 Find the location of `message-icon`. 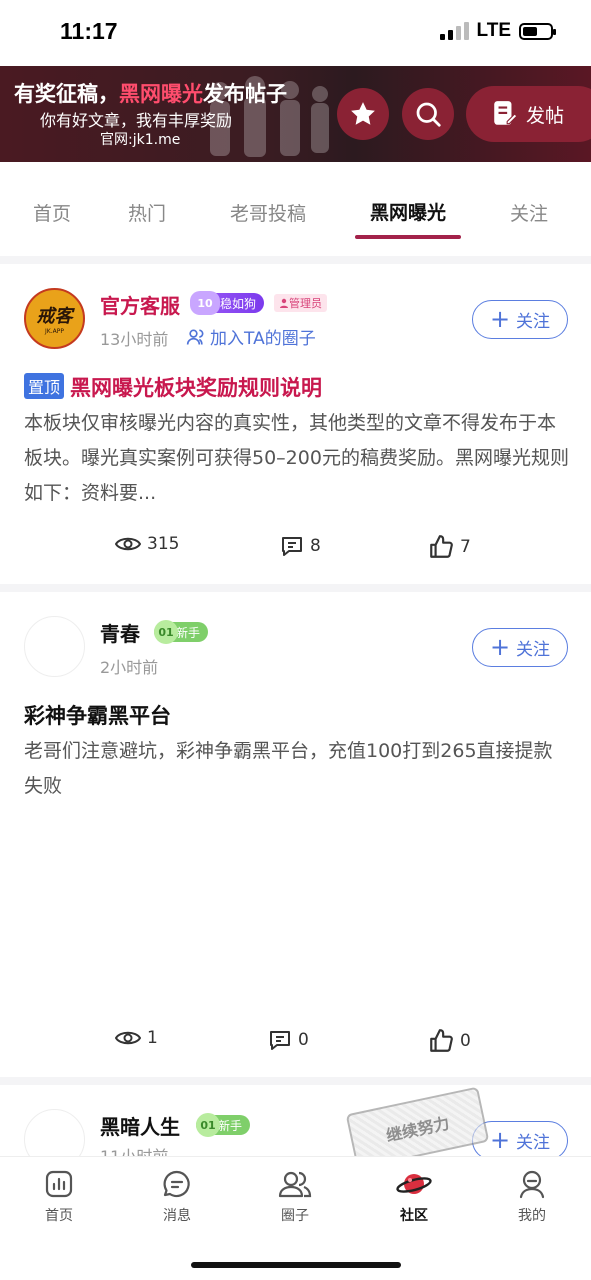

message-icon is located at coordinates (176, 1184).